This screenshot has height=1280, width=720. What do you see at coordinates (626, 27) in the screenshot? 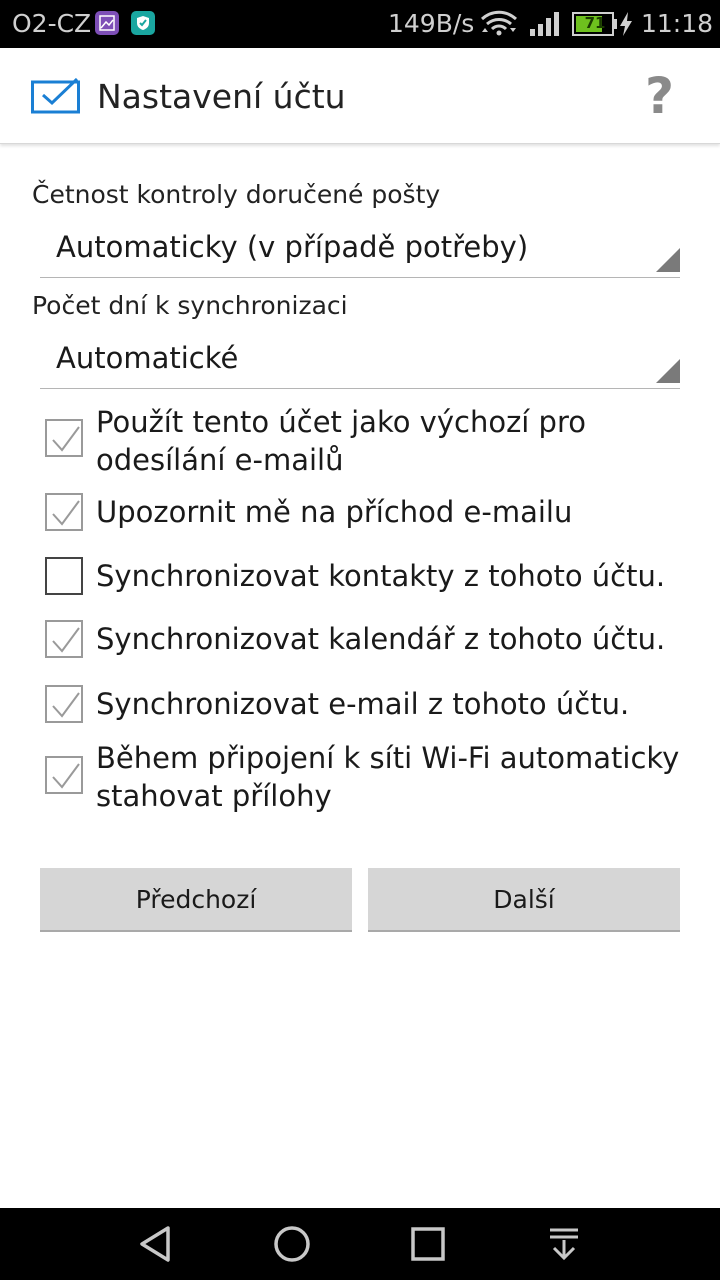
I see `charging-icon` at bounding box center [626, 27].